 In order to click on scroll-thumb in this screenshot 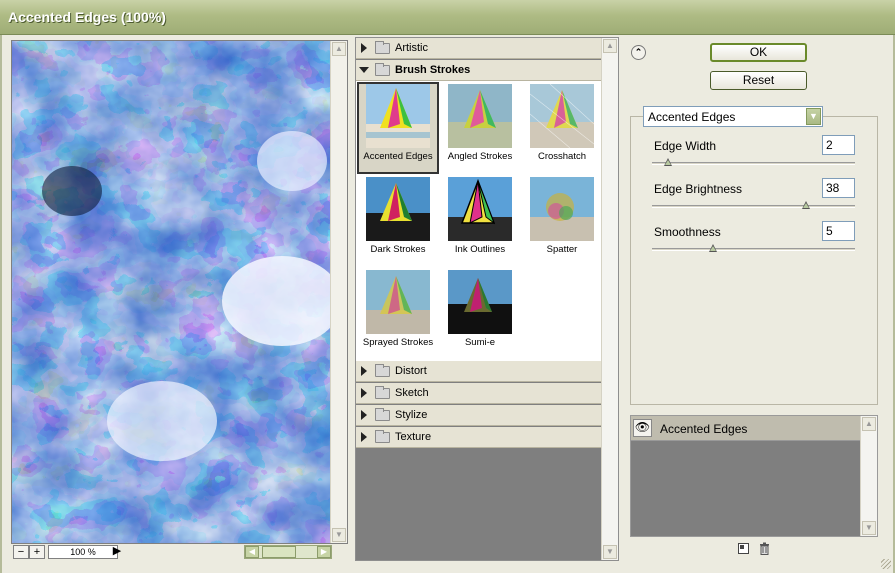, I will do `click(279, 552)`.